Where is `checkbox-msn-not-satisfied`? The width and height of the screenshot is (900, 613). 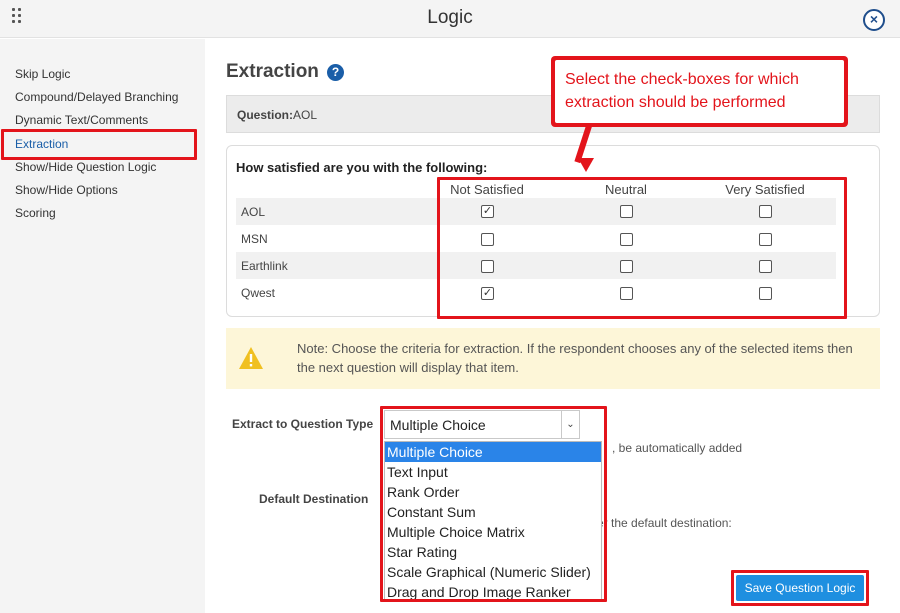 checkbox-msn-not-satisfied is located at coordinates (487, 239).